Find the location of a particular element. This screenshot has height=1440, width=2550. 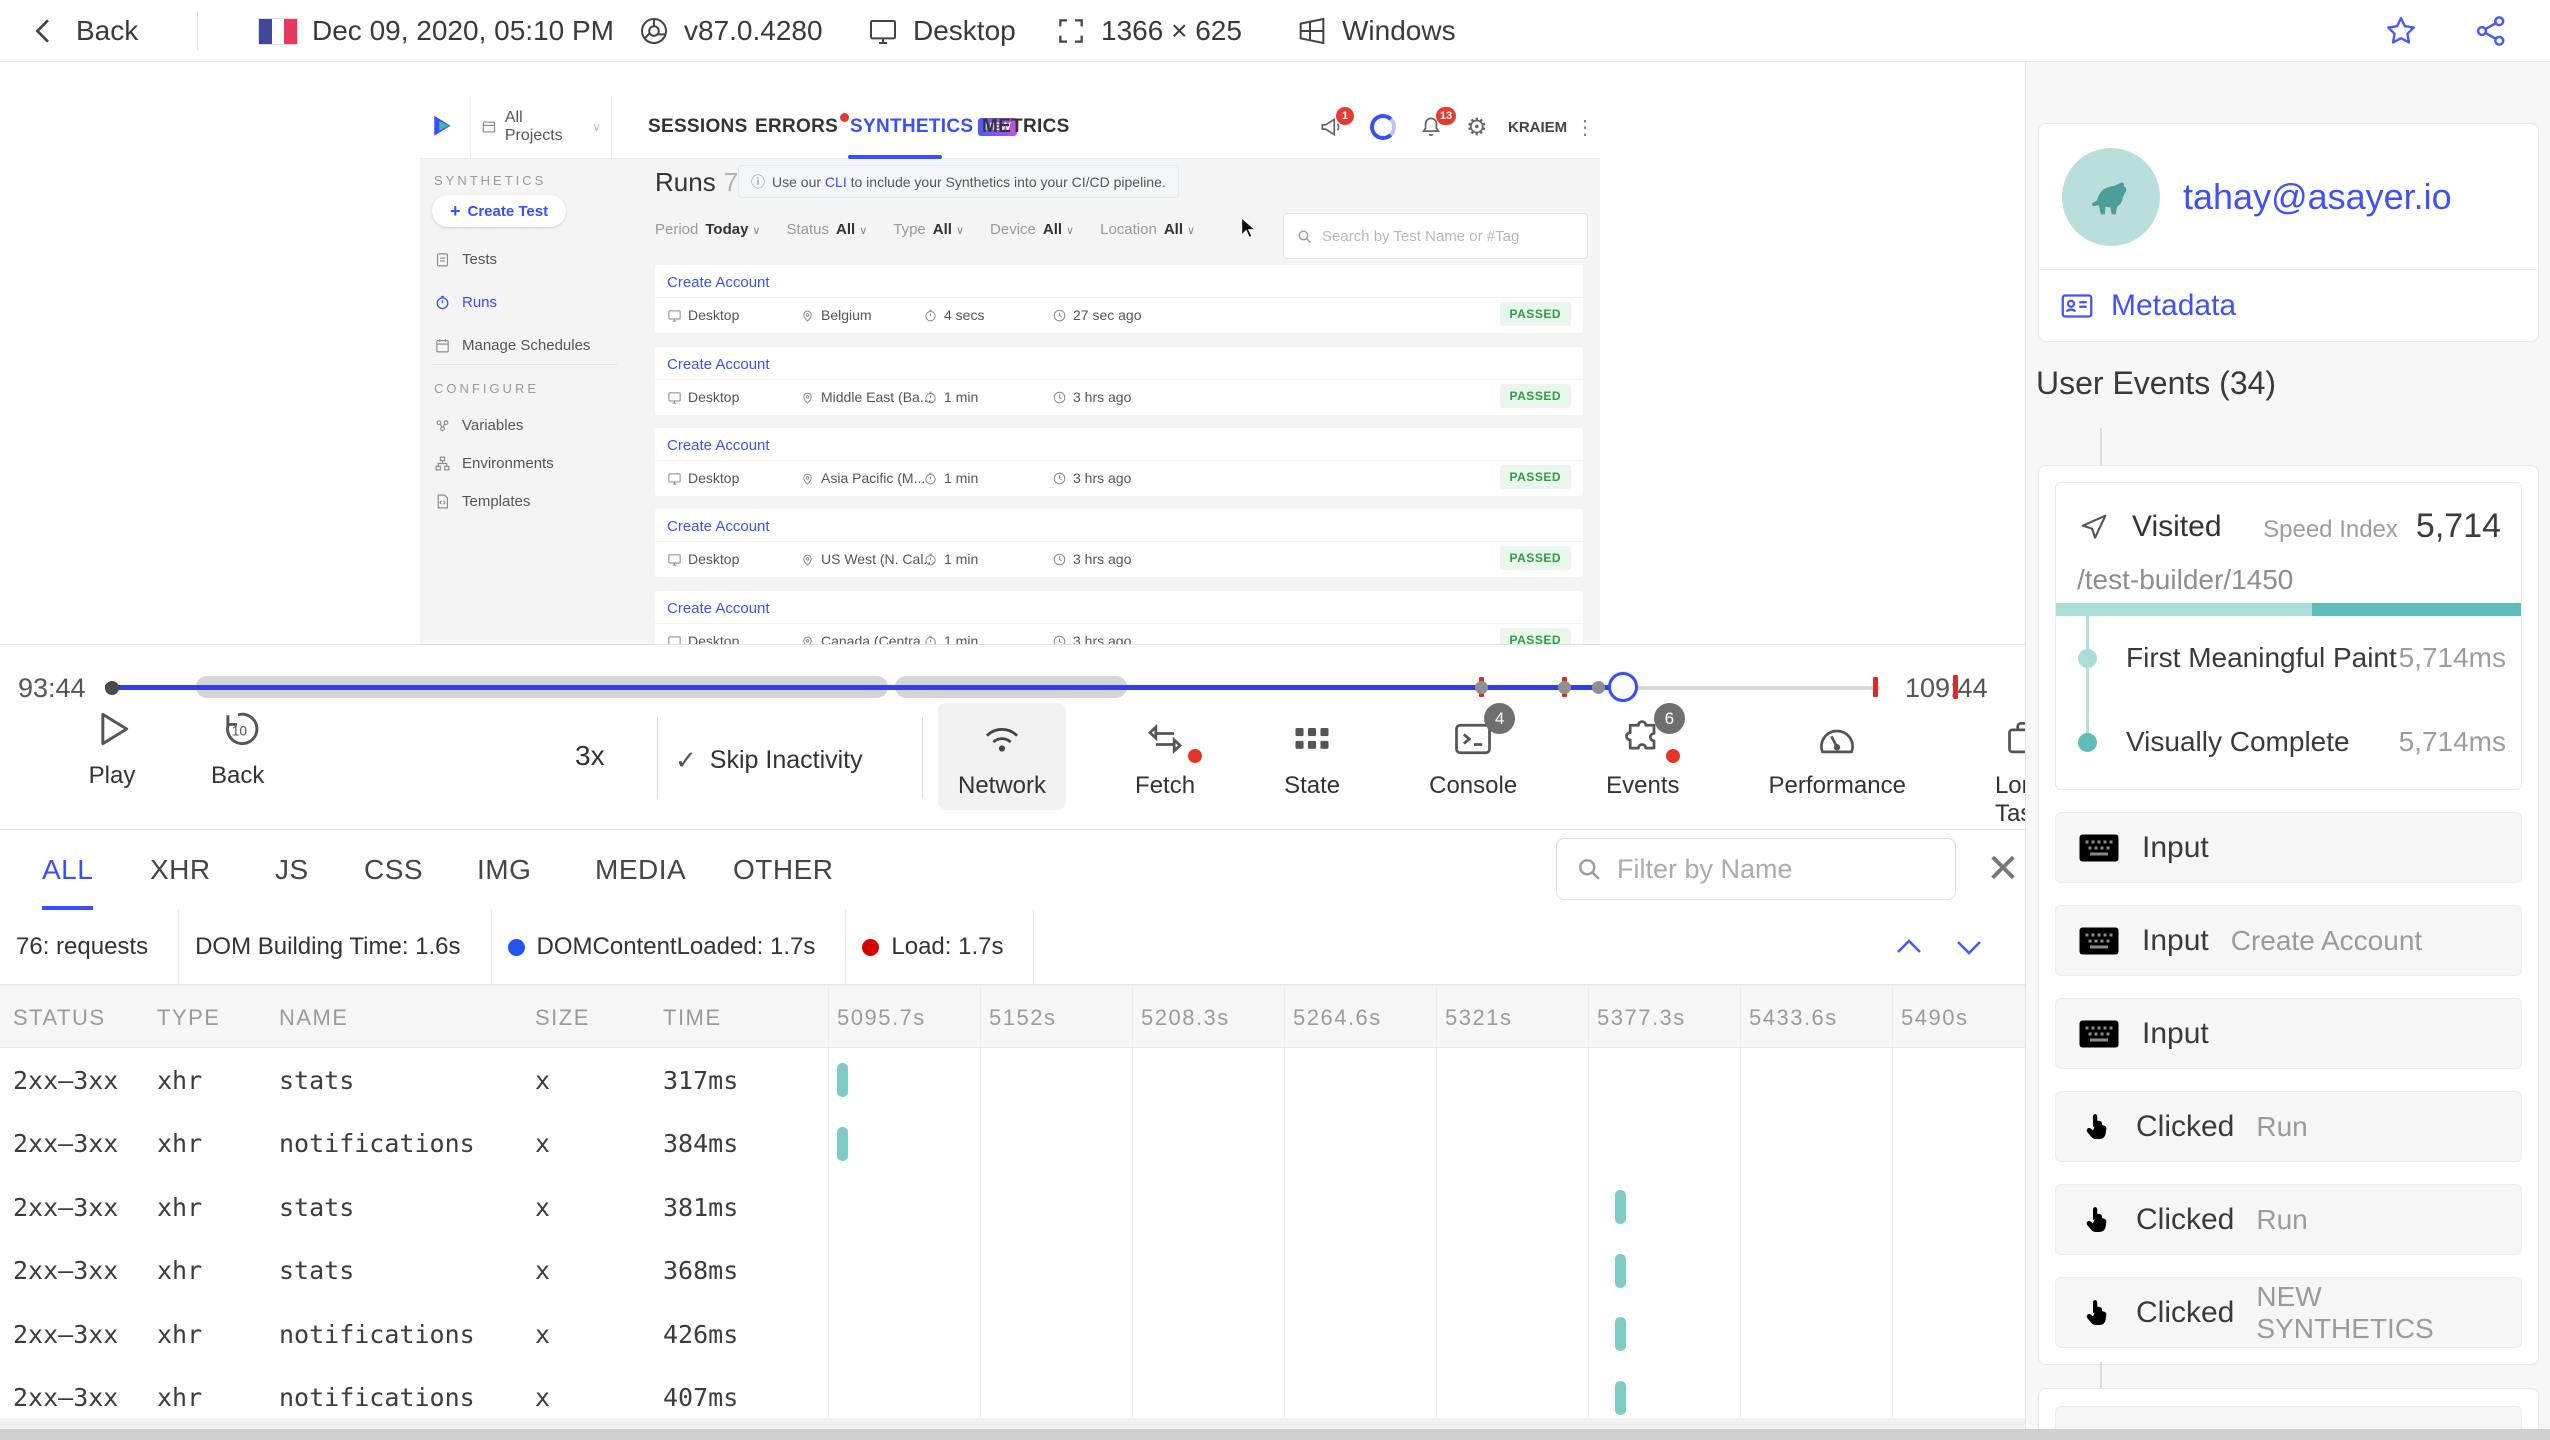

network-toggle: Network is located at coordinates (1002, 756).